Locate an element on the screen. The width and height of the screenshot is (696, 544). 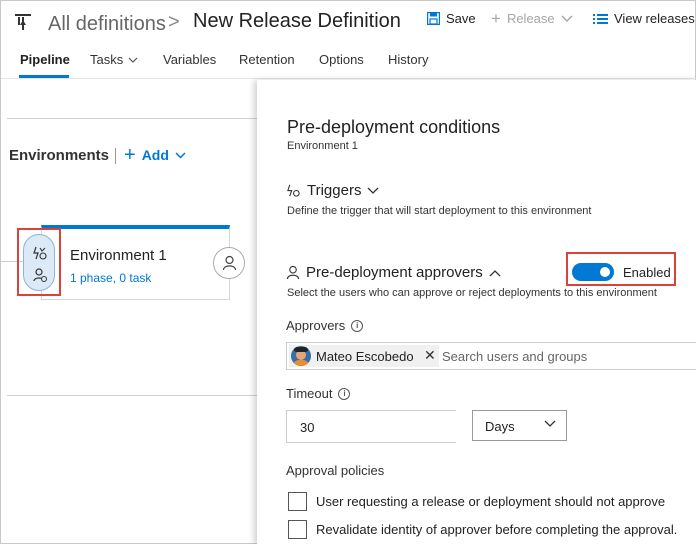
approvers-field-label: Approvers i is located at coordinates (325, 325).